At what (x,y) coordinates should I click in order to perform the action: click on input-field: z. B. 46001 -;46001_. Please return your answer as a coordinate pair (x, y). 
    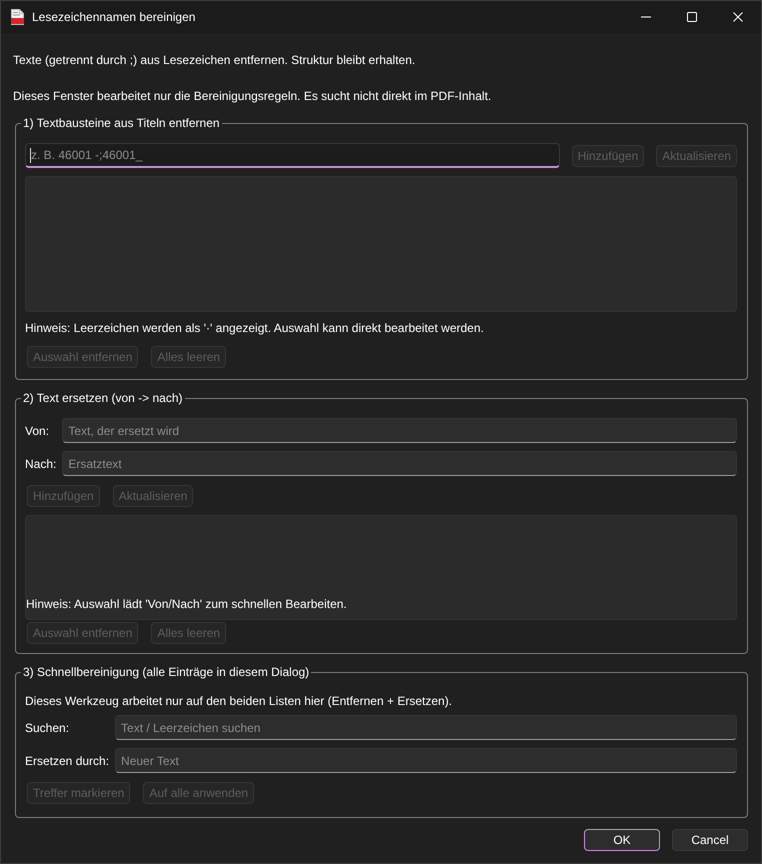
    Looking at the image, I should click on (292, 155).